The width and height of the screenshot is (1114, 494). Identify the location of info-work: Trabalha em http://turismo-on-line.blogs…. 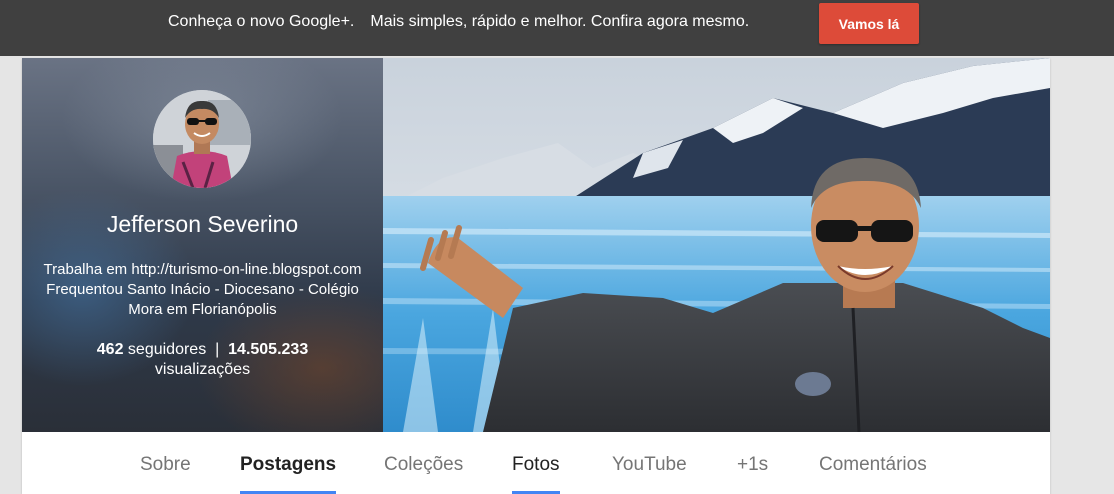
(202, 269).